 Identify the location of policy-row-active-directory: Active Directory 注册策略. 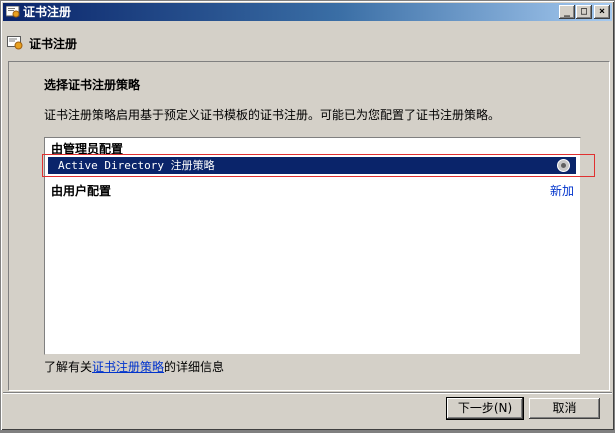
(318, 165).